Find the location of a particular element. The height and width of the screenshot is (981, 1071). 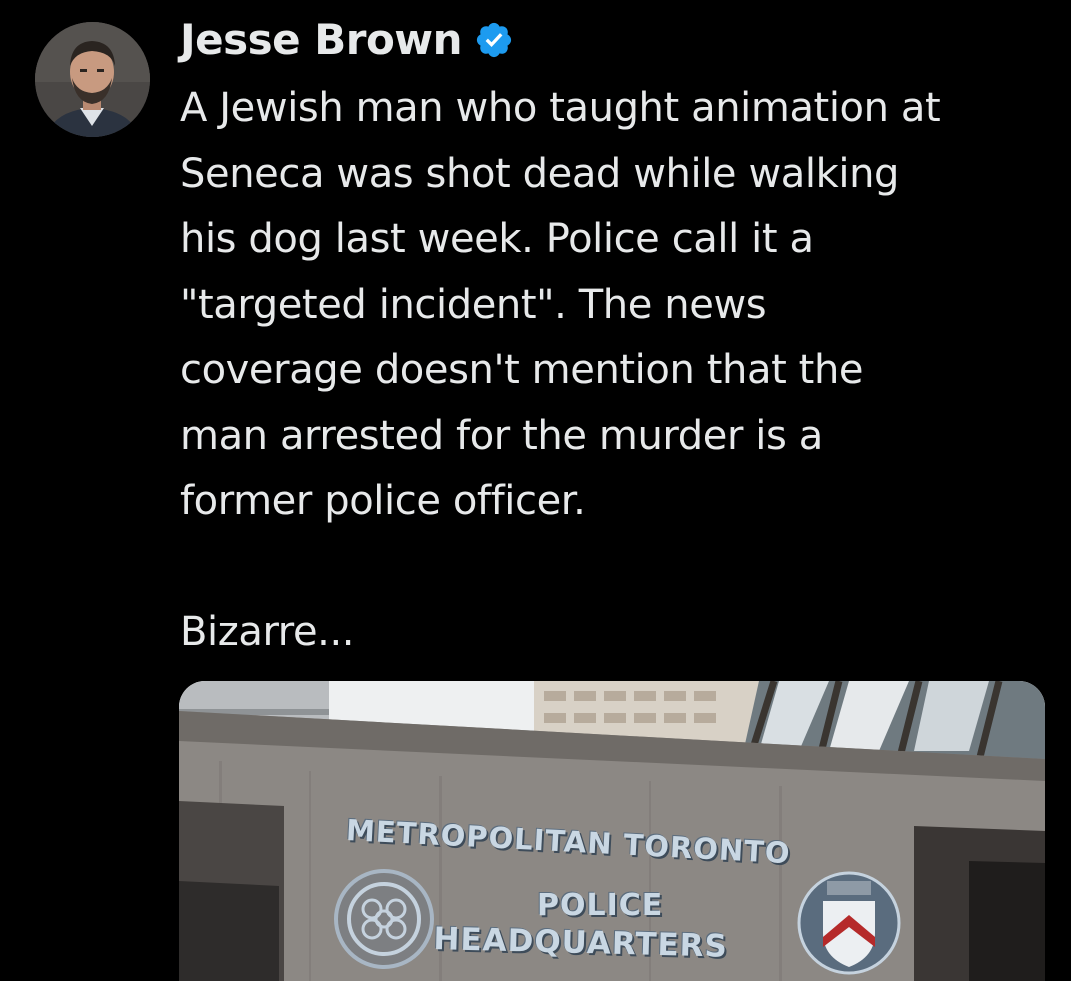

author-header: Jesse Brown is located at coordinates (347, 40).